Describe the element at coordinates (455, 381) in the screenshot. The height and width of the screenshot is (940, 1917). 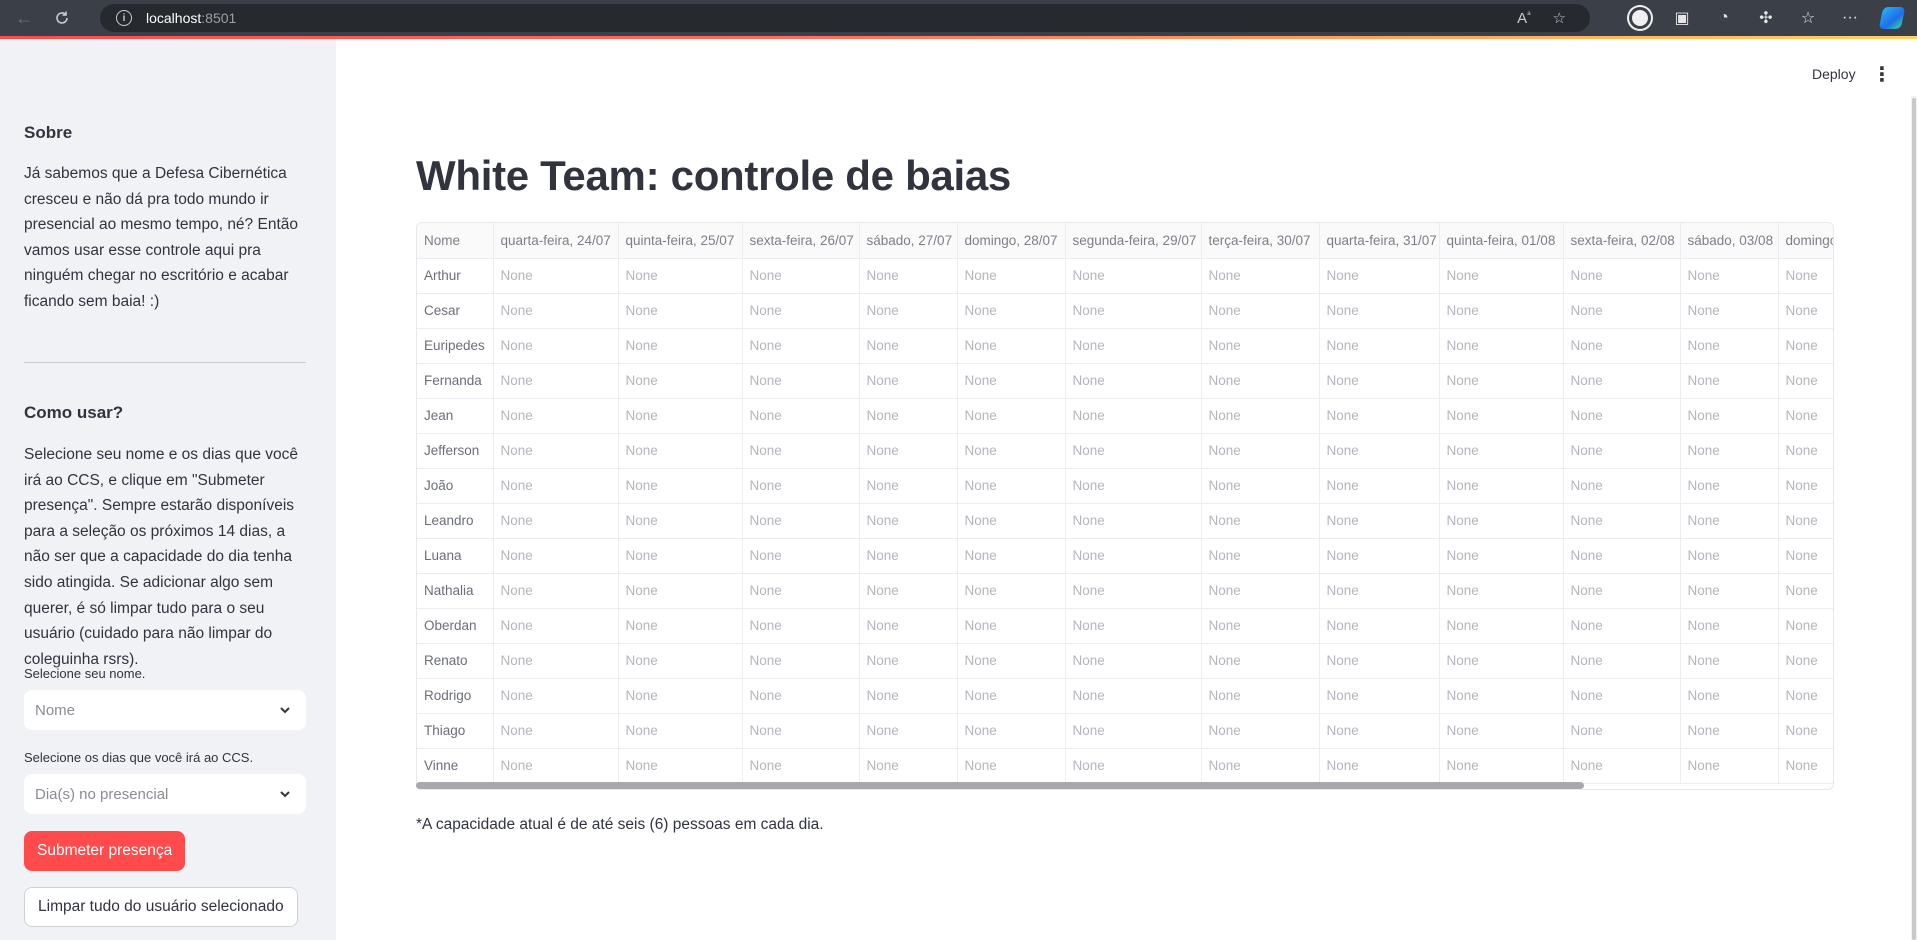
I see `row-name-cell: Fernanda` at that location.